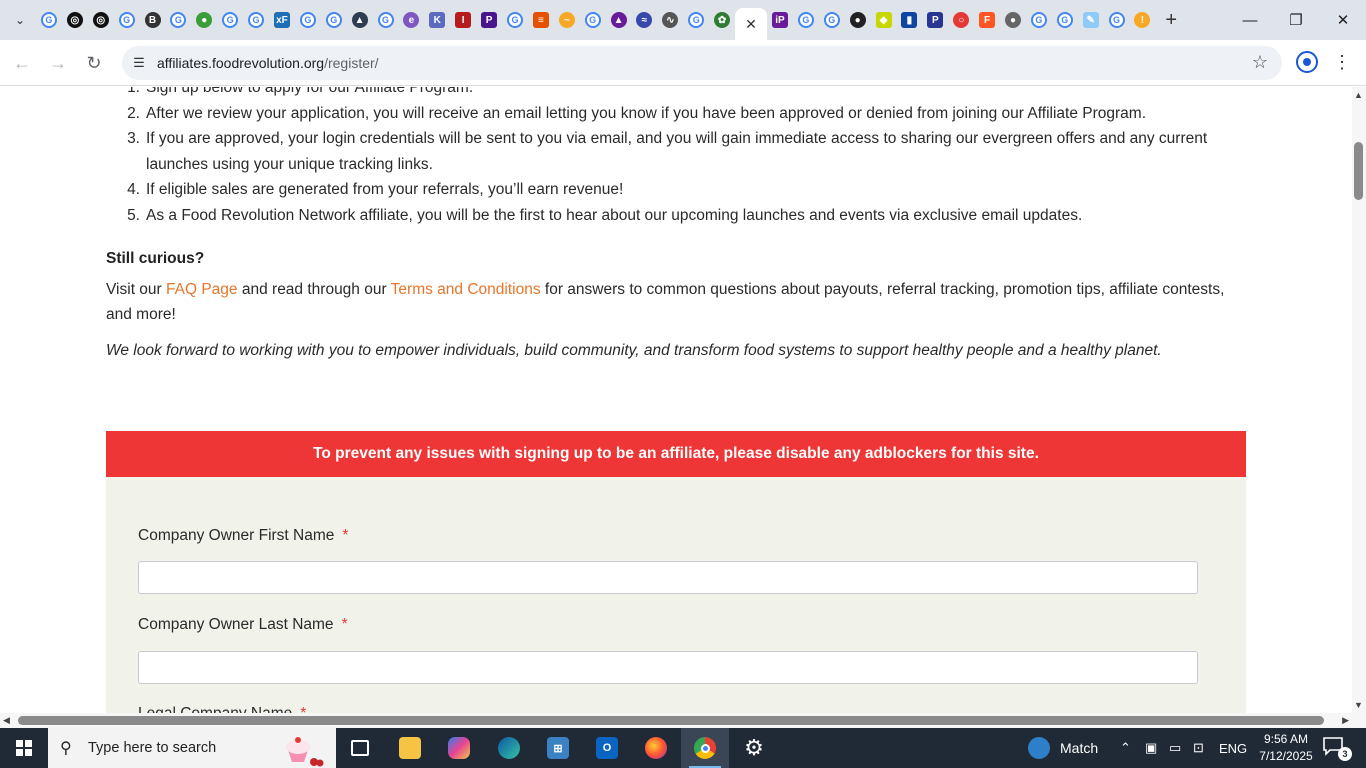 The width and height of the screenshot is (1366, 768). What do you see at coordinates (360, 748) in the screenshot?
I see `task-view-icon` at bounding box center [360, 748].